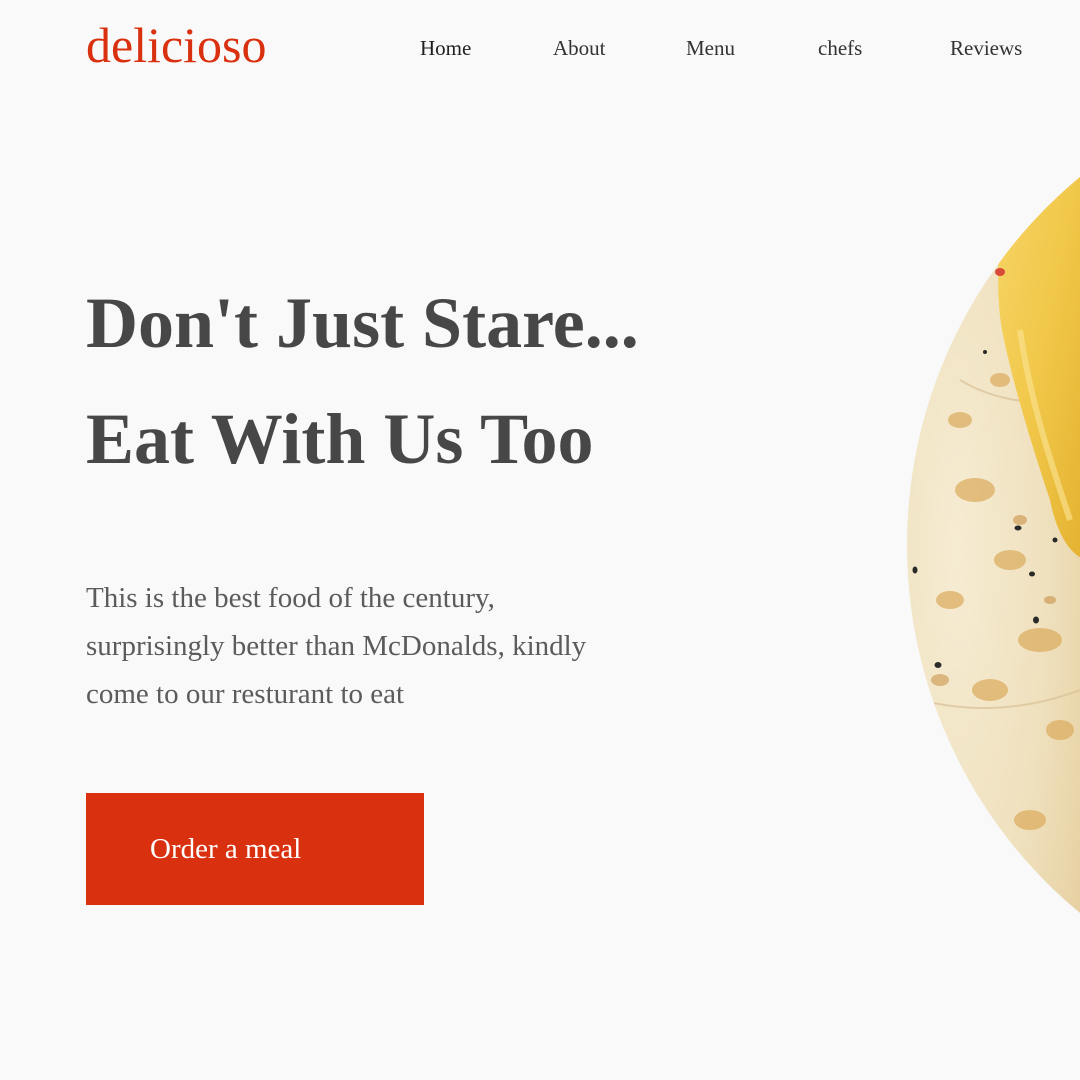  What do you see at coordinates (579, 48) in the screenshot?
I see `nav-link-about: About` at bounding box center [579, 48].